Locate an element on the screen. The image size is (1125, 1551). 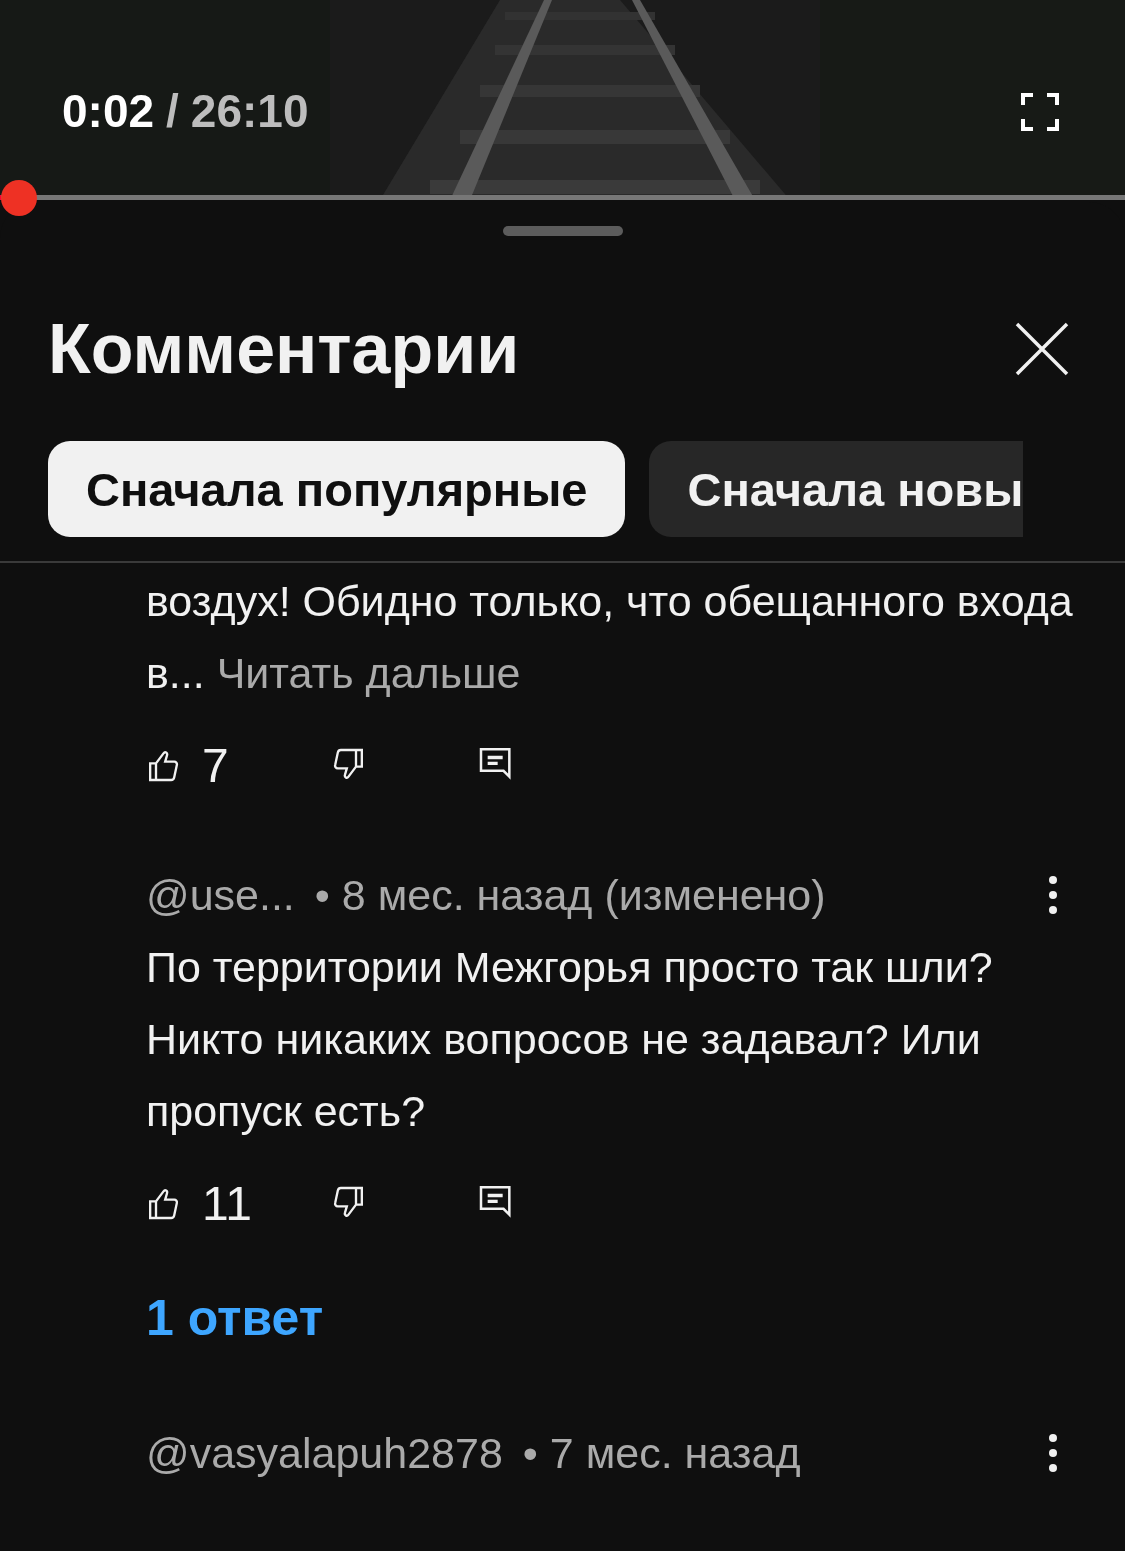
current-time: 0:02 is located at coordinates (108, 111).